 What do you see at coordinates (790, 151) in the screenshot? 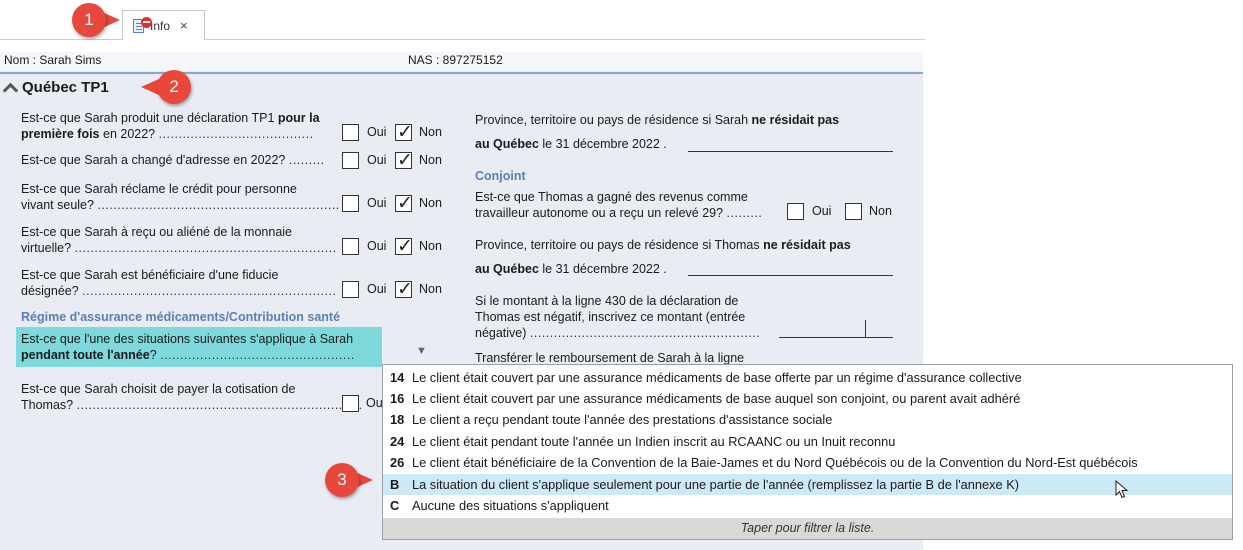
I see `sarah-residence-input` at bounding box center [790, 151].